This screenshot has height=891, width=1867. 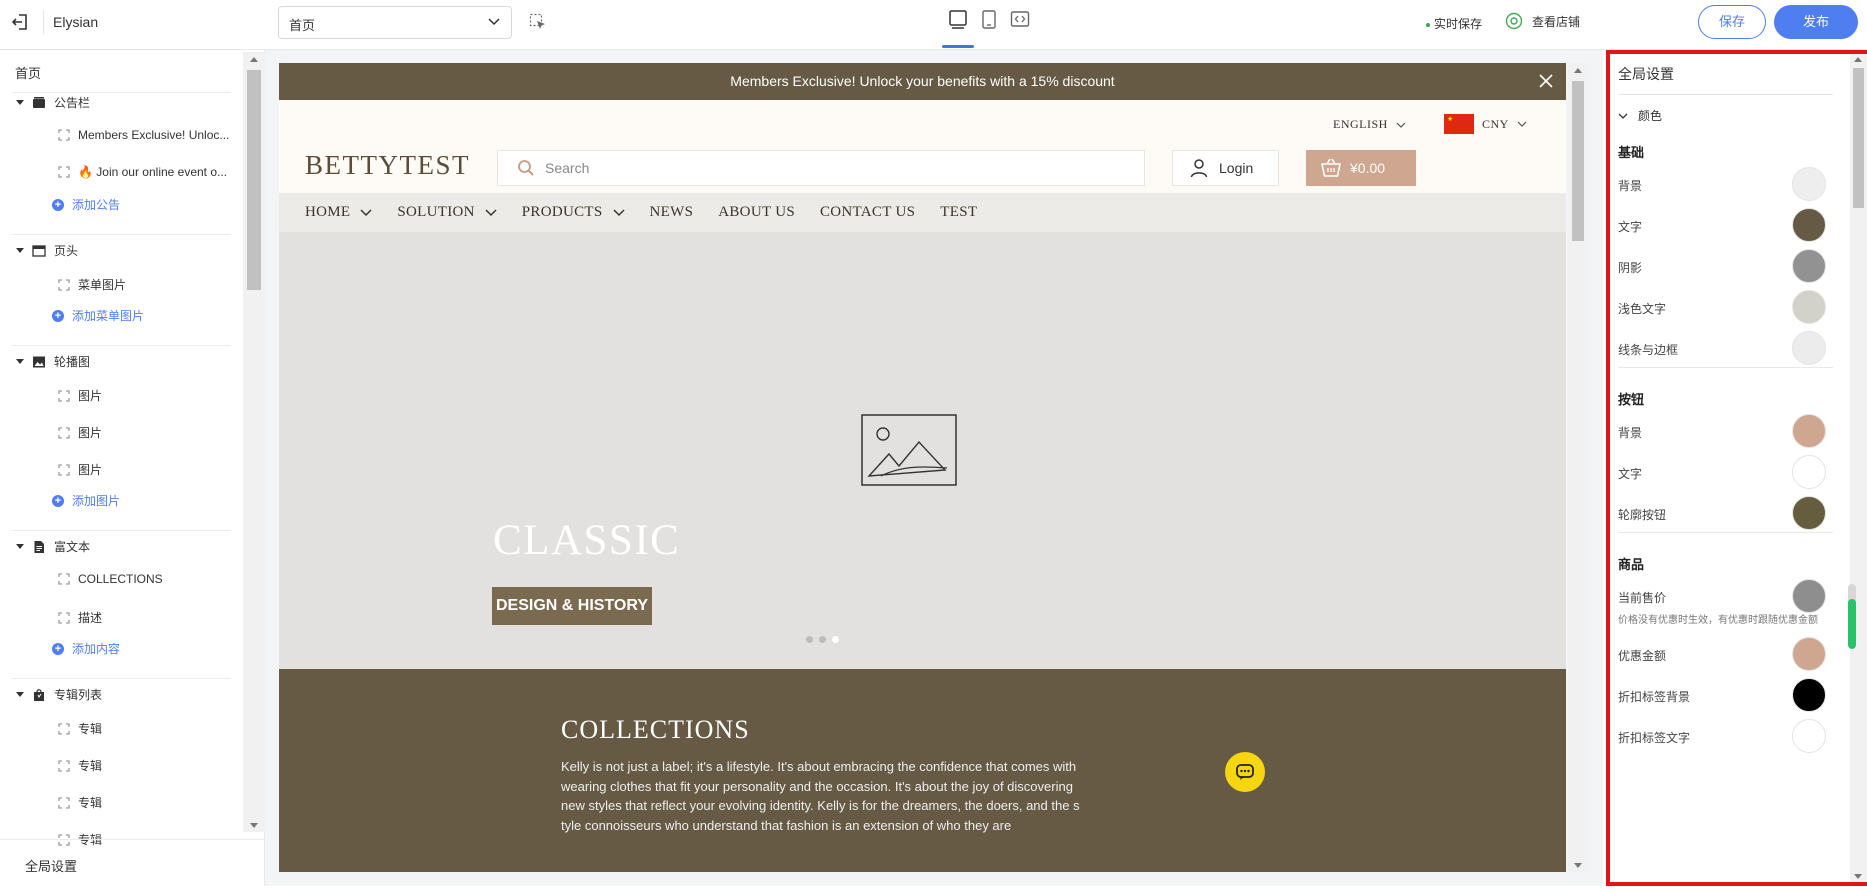 I want to click on add-item-button: + 添加图片, so click(x=86, y=500).